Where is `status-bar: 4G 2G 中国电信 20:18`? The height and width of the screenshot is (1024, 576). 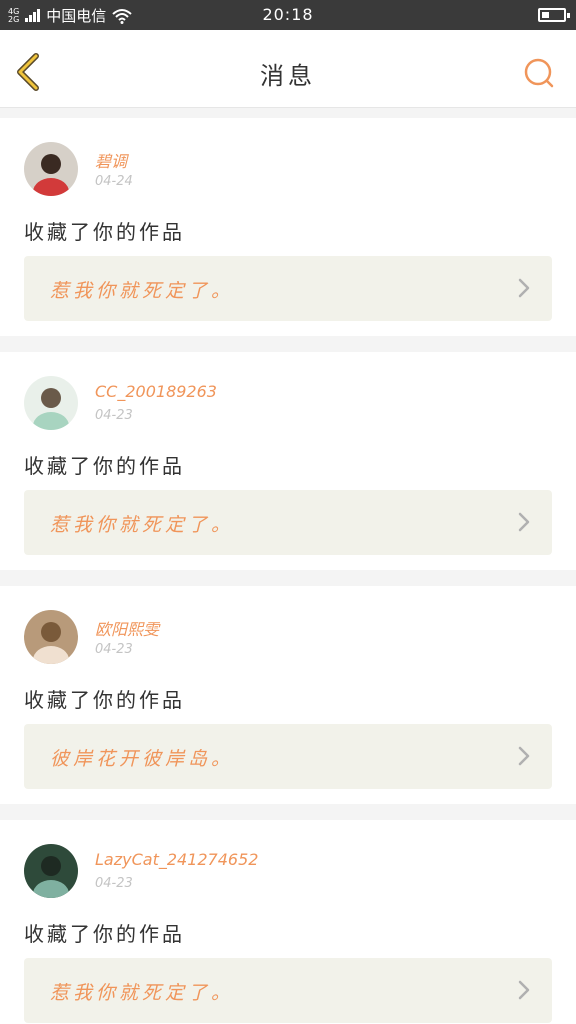 status-bar: 4G 2G 中国电信 20:18 is located at coordinates (288, 15).